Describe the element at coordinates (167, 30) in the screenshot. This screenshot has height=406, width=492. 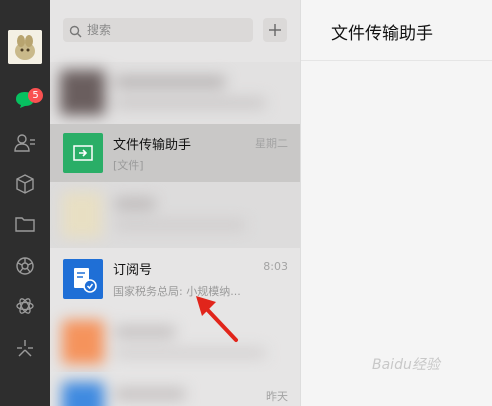
I see `search-input` at that location.